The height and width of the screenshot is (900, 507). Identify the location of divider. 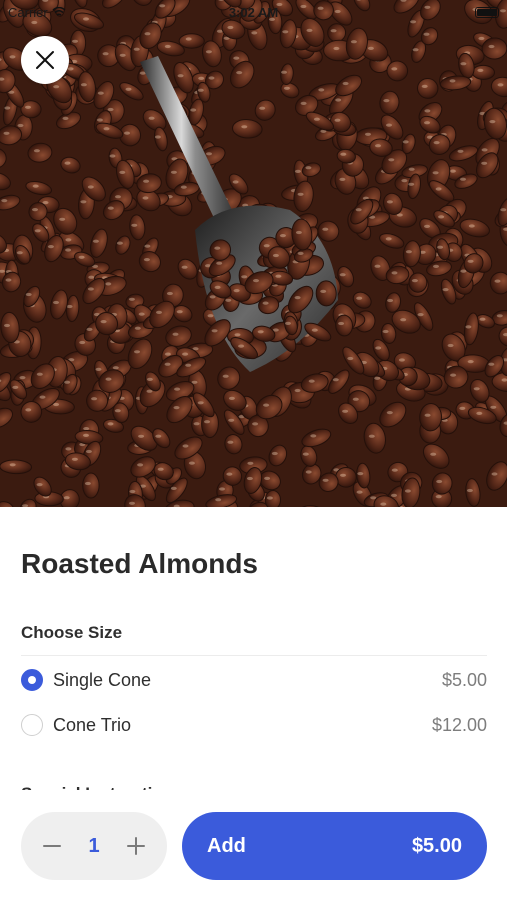
(254, 655).